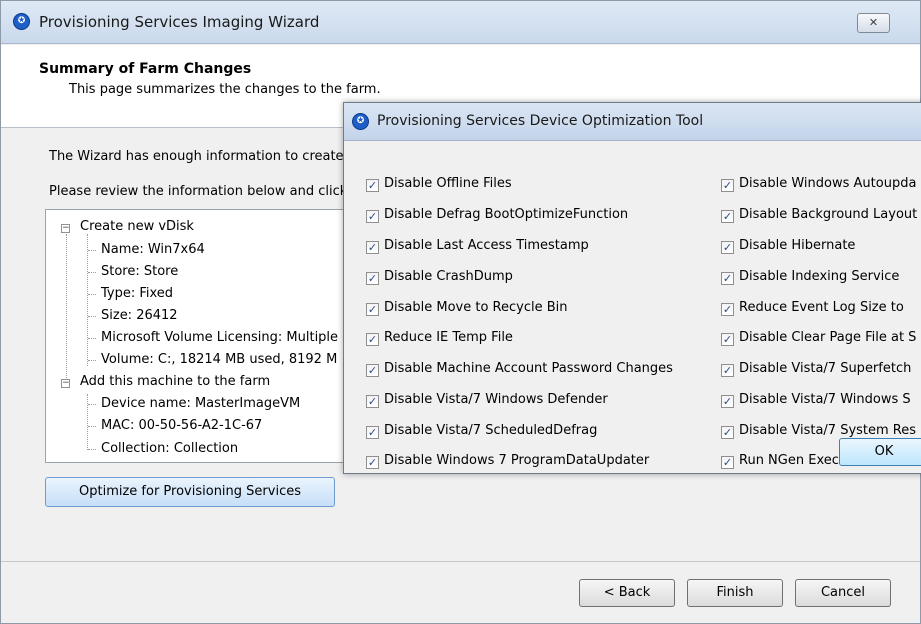  What do you see at coordinates (200, 403) in the screenshot?
I see `tree-item: Device name: MasterImageVM` at bounding box center [200, 403].